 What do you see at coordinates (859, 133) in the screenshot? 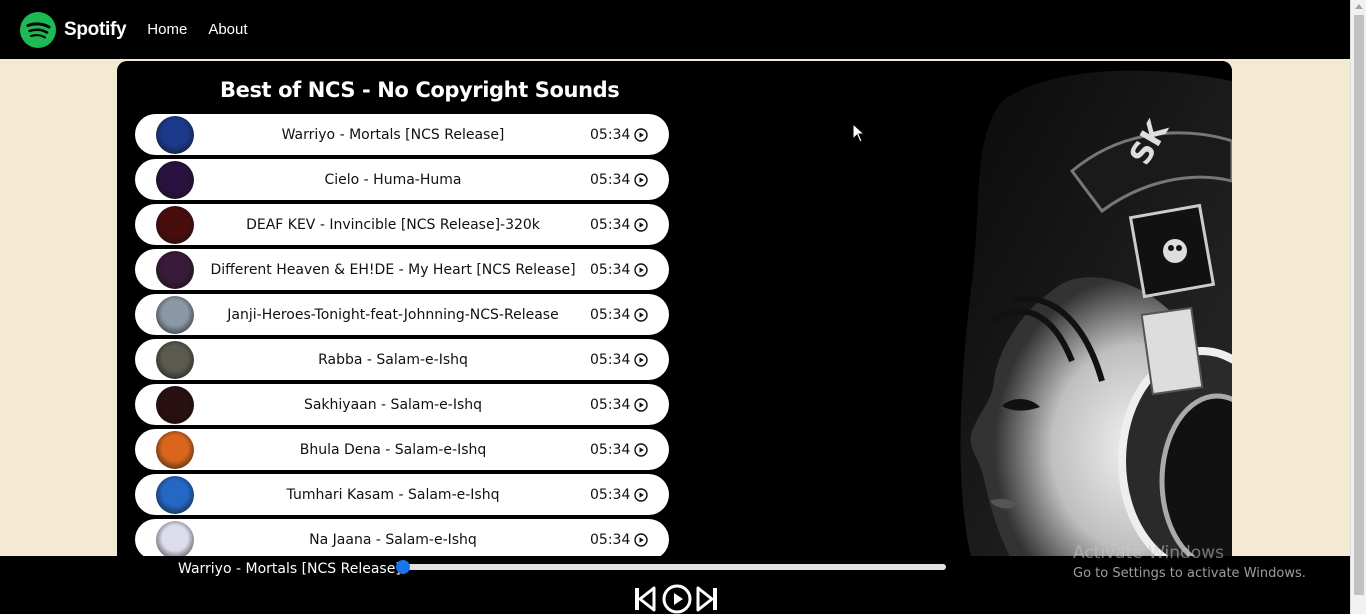
I see `mouse-cursor-icon` at bounding box center [859, 133].